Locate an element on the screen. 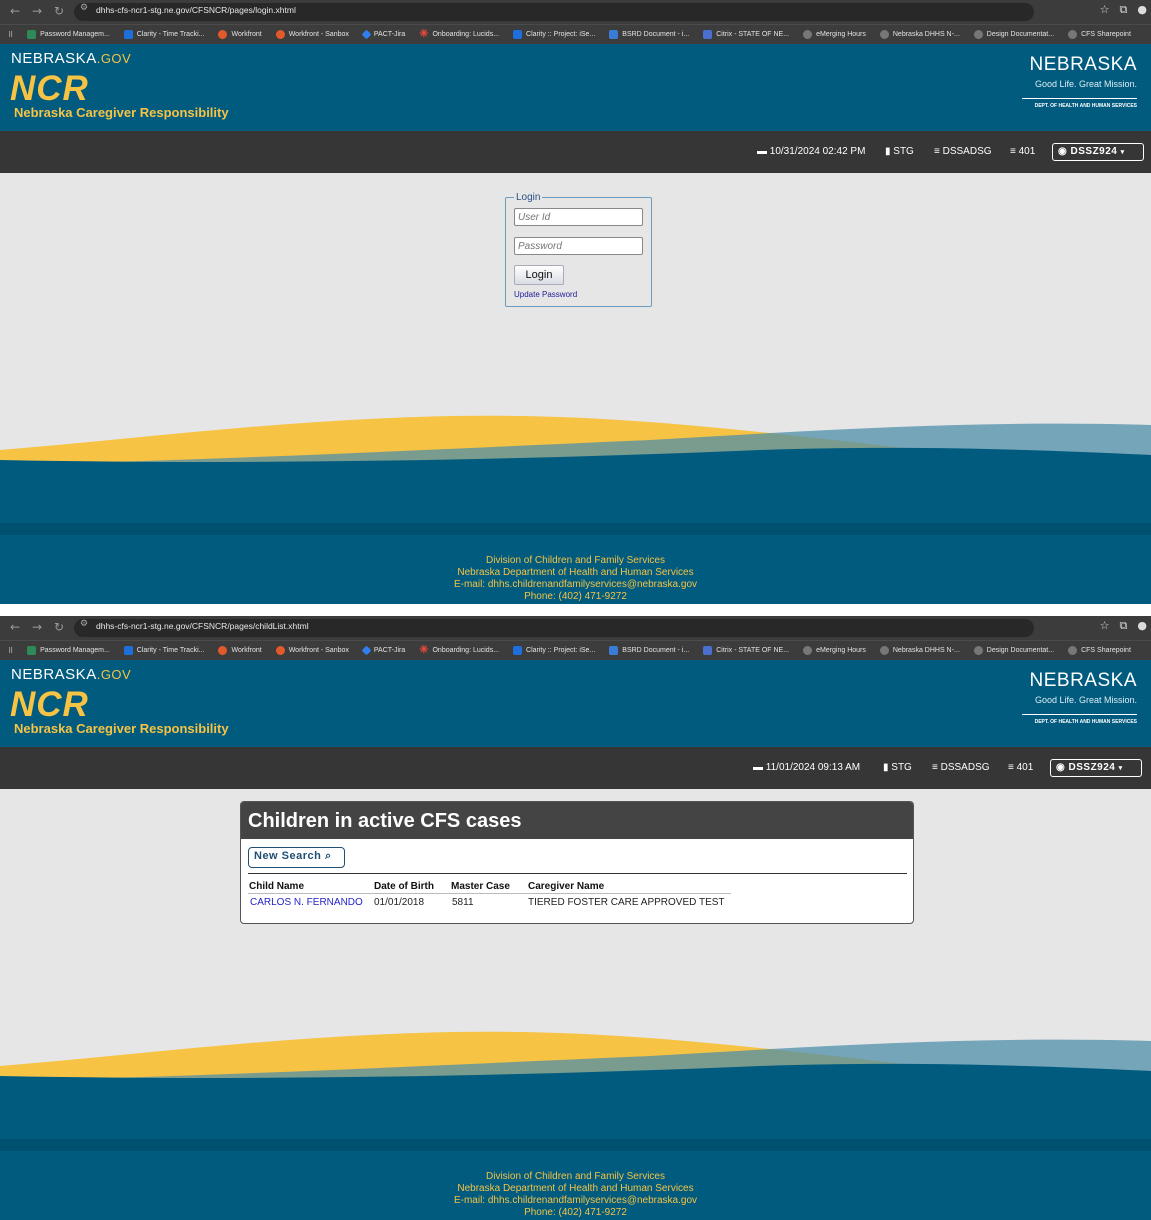 The image size is (1151, 1220). chevron-down-icon: ▾ is located at coordinates (1122, 152).